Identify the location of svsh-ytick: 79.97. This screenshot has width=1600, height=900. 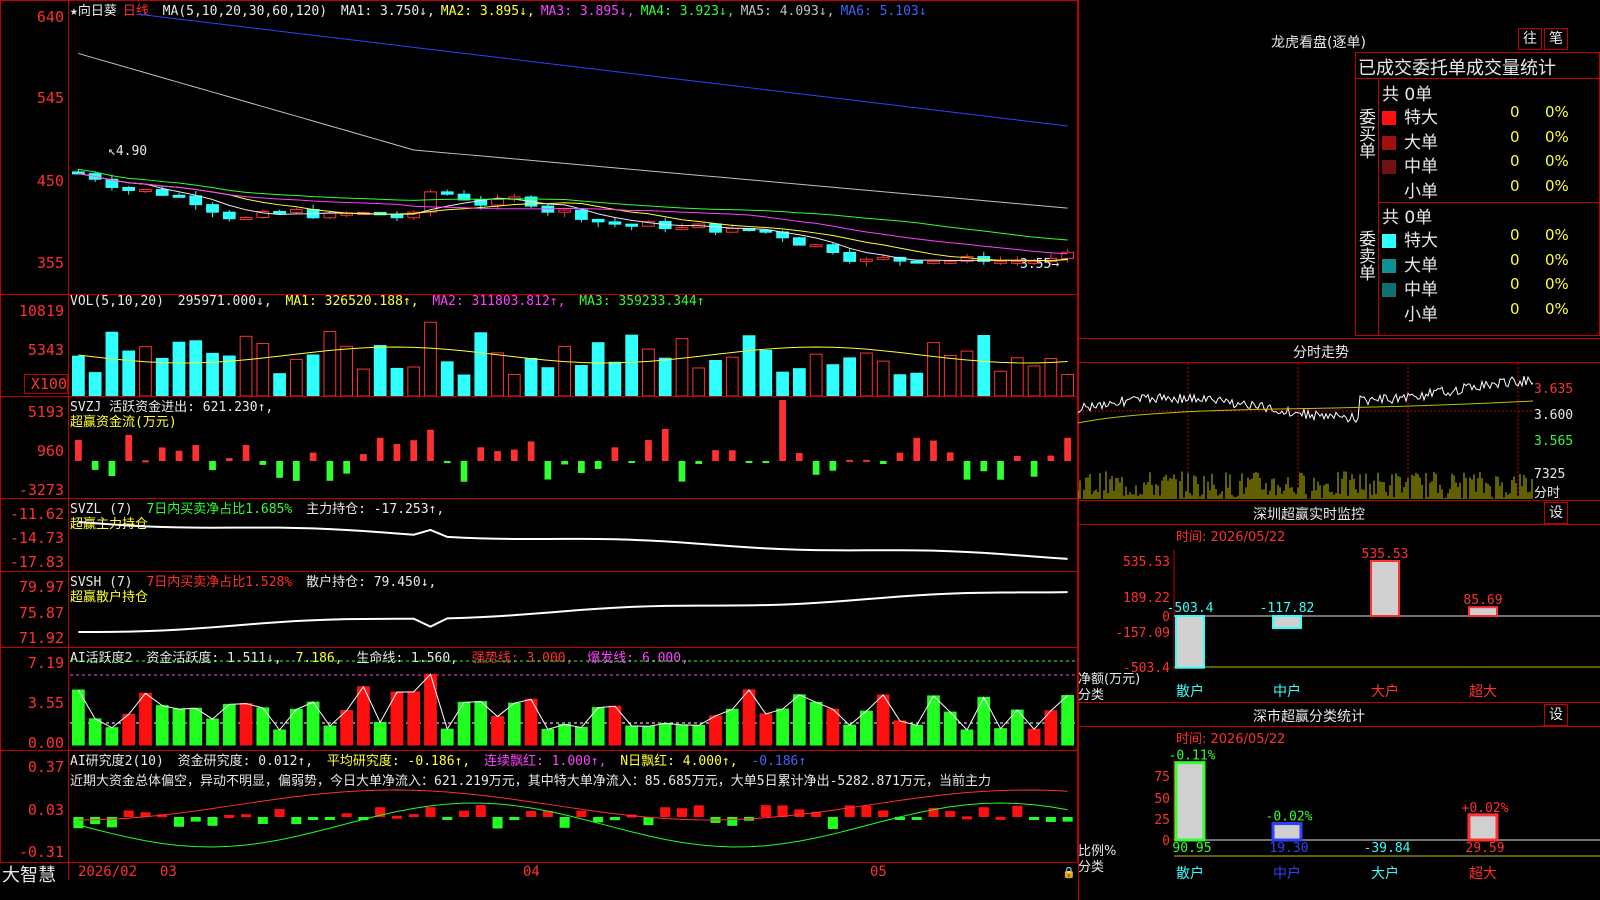
(41, 587).